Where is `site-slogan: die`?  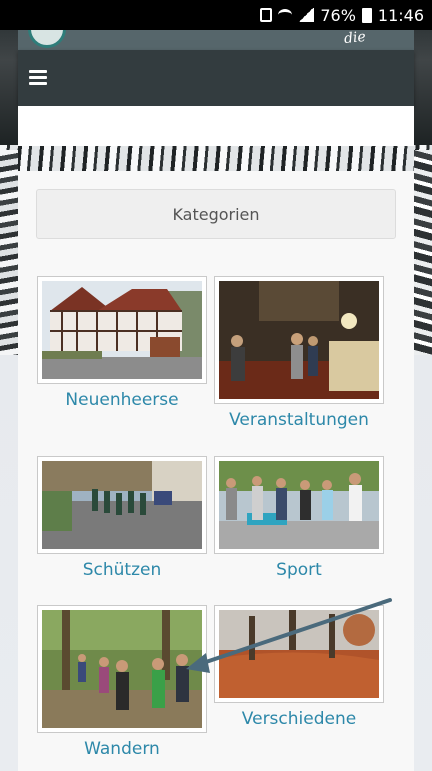 site-slogan: die is located at coordinates (355, 39).